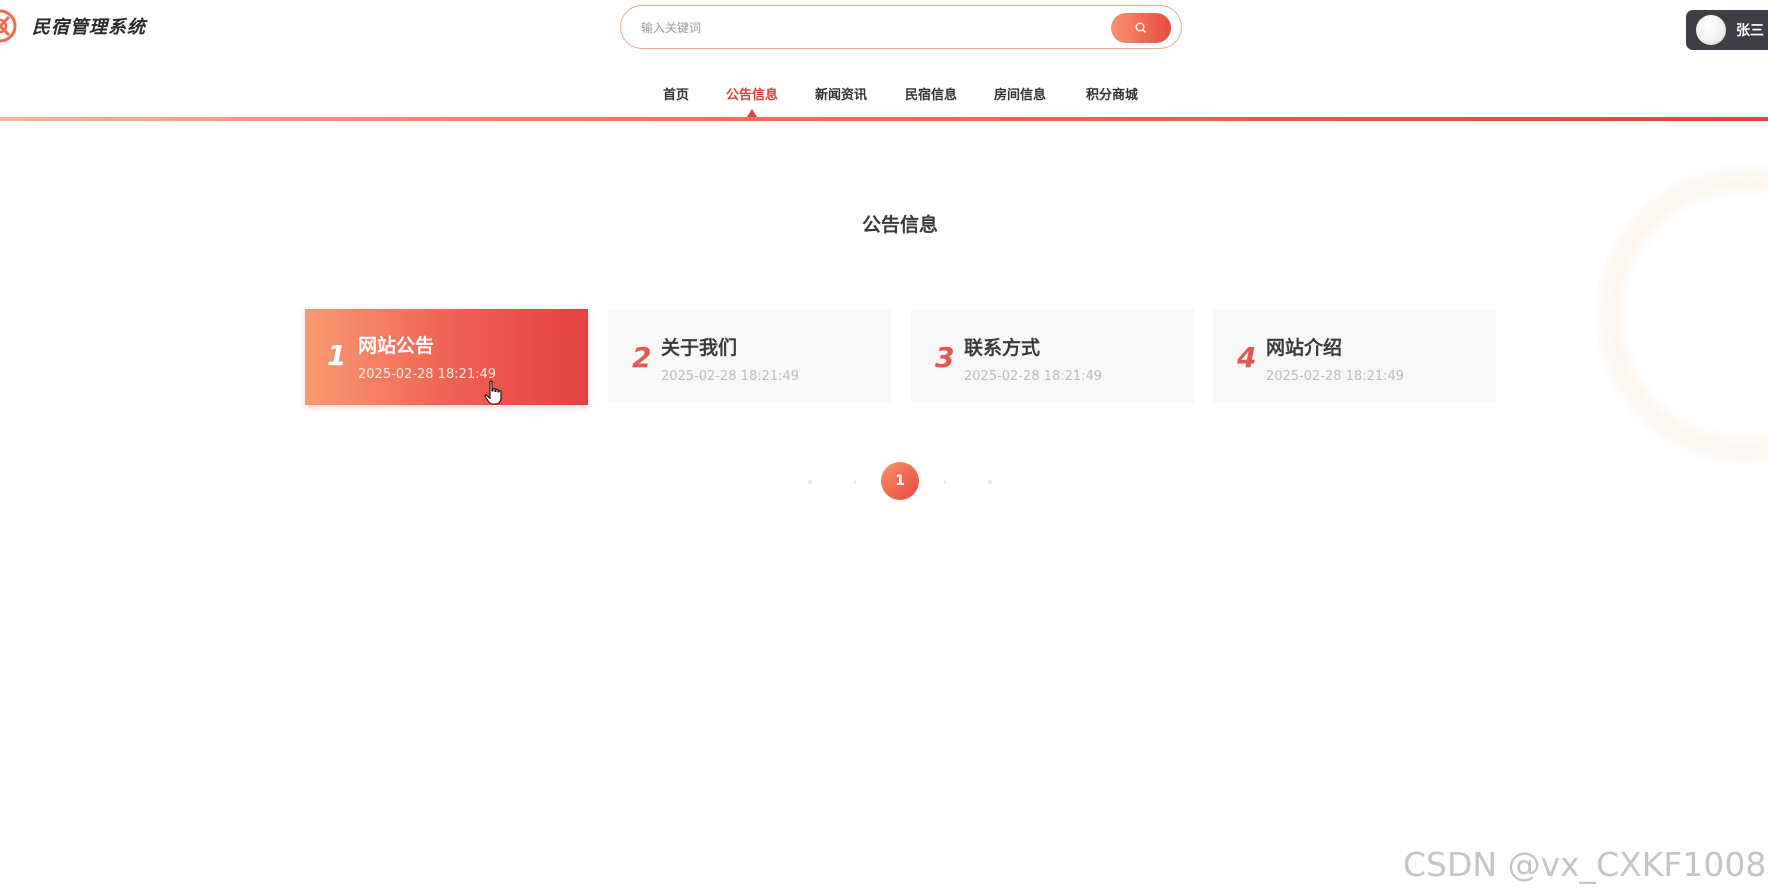 This screenshot has width=1768, height=894. Describe the element at coordinates (931, 93) in the screenshot. I see `nav-item-homestays: 民宿信息` at that location.